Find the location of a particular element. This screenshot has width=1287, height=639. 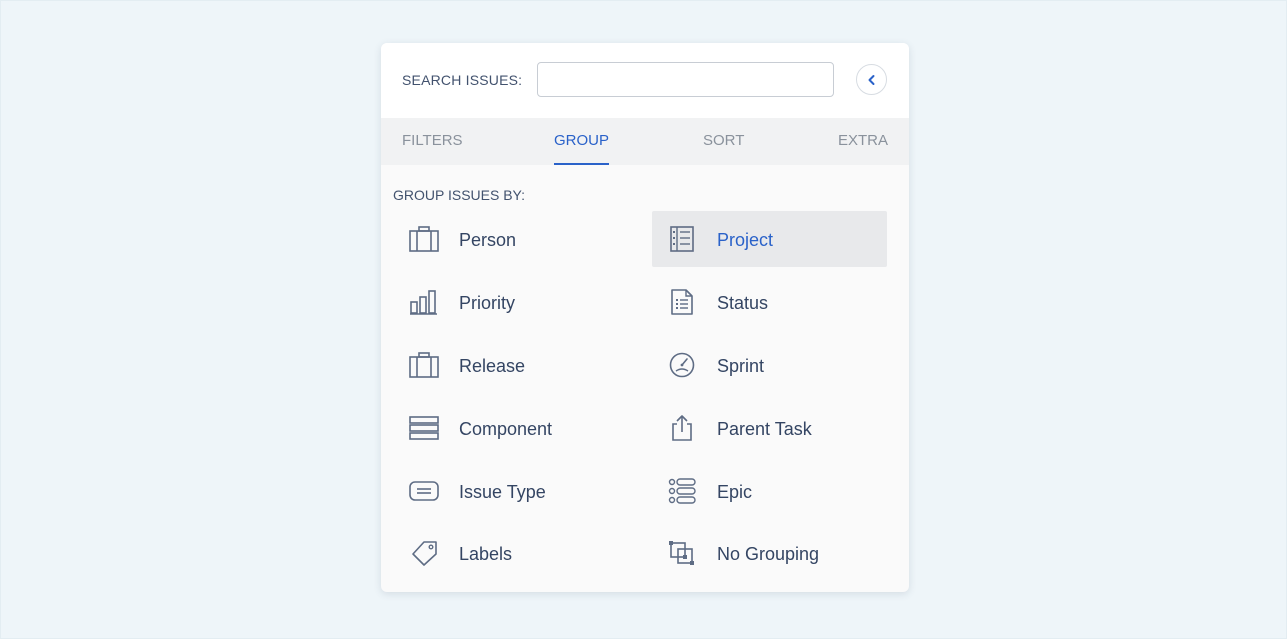

group-option-label: Release is located at coordinates (492, 366).